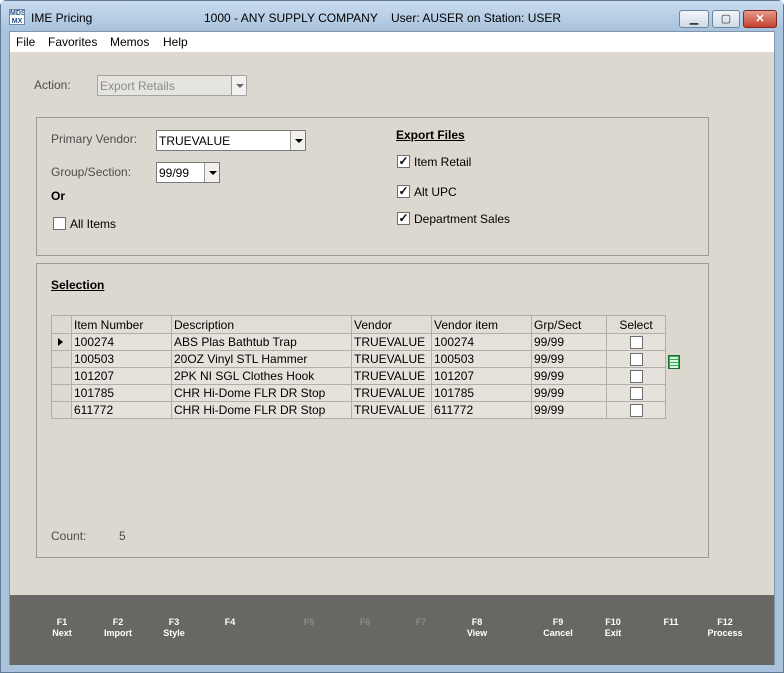  Describe the element at coordinates (137, 86) in the screenshot. I see `action-value: Export Retails` at that location.